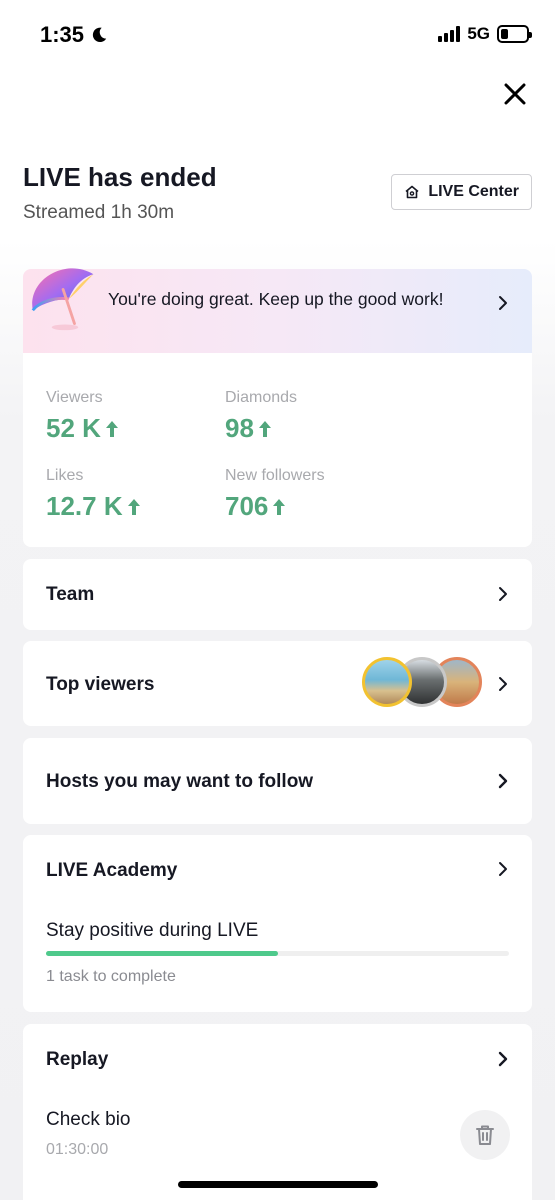  What do you see at coordinates (100, 684) in the screenshot?
I see `top-viewers-label: Top viewers` at bounding box center [100, 684].